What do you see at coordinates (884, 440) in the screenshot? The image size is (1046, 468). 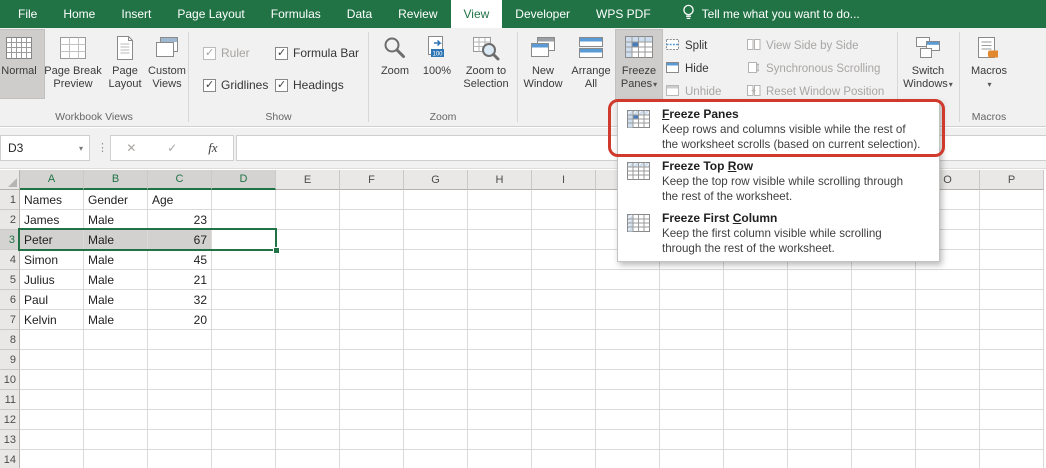 I see `cell-N13` at bounding box center [884, 440].